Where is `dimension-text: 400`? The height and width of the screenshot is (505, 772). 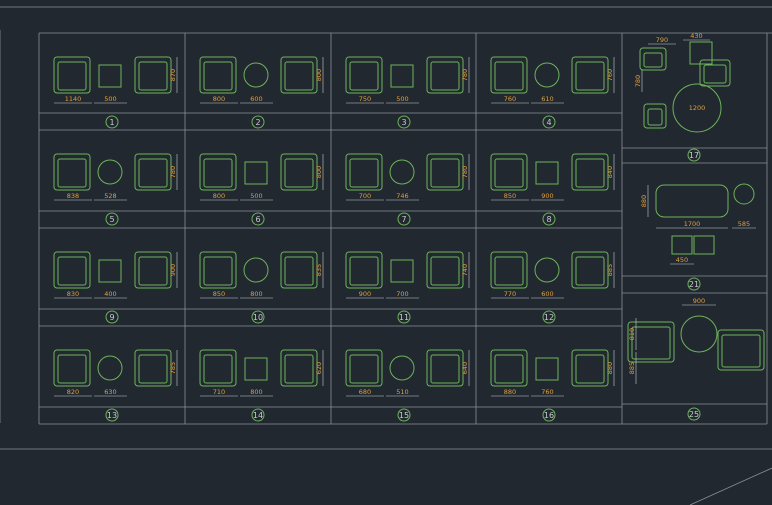 dimension-text: 400 is located at coordinates (110, 294).